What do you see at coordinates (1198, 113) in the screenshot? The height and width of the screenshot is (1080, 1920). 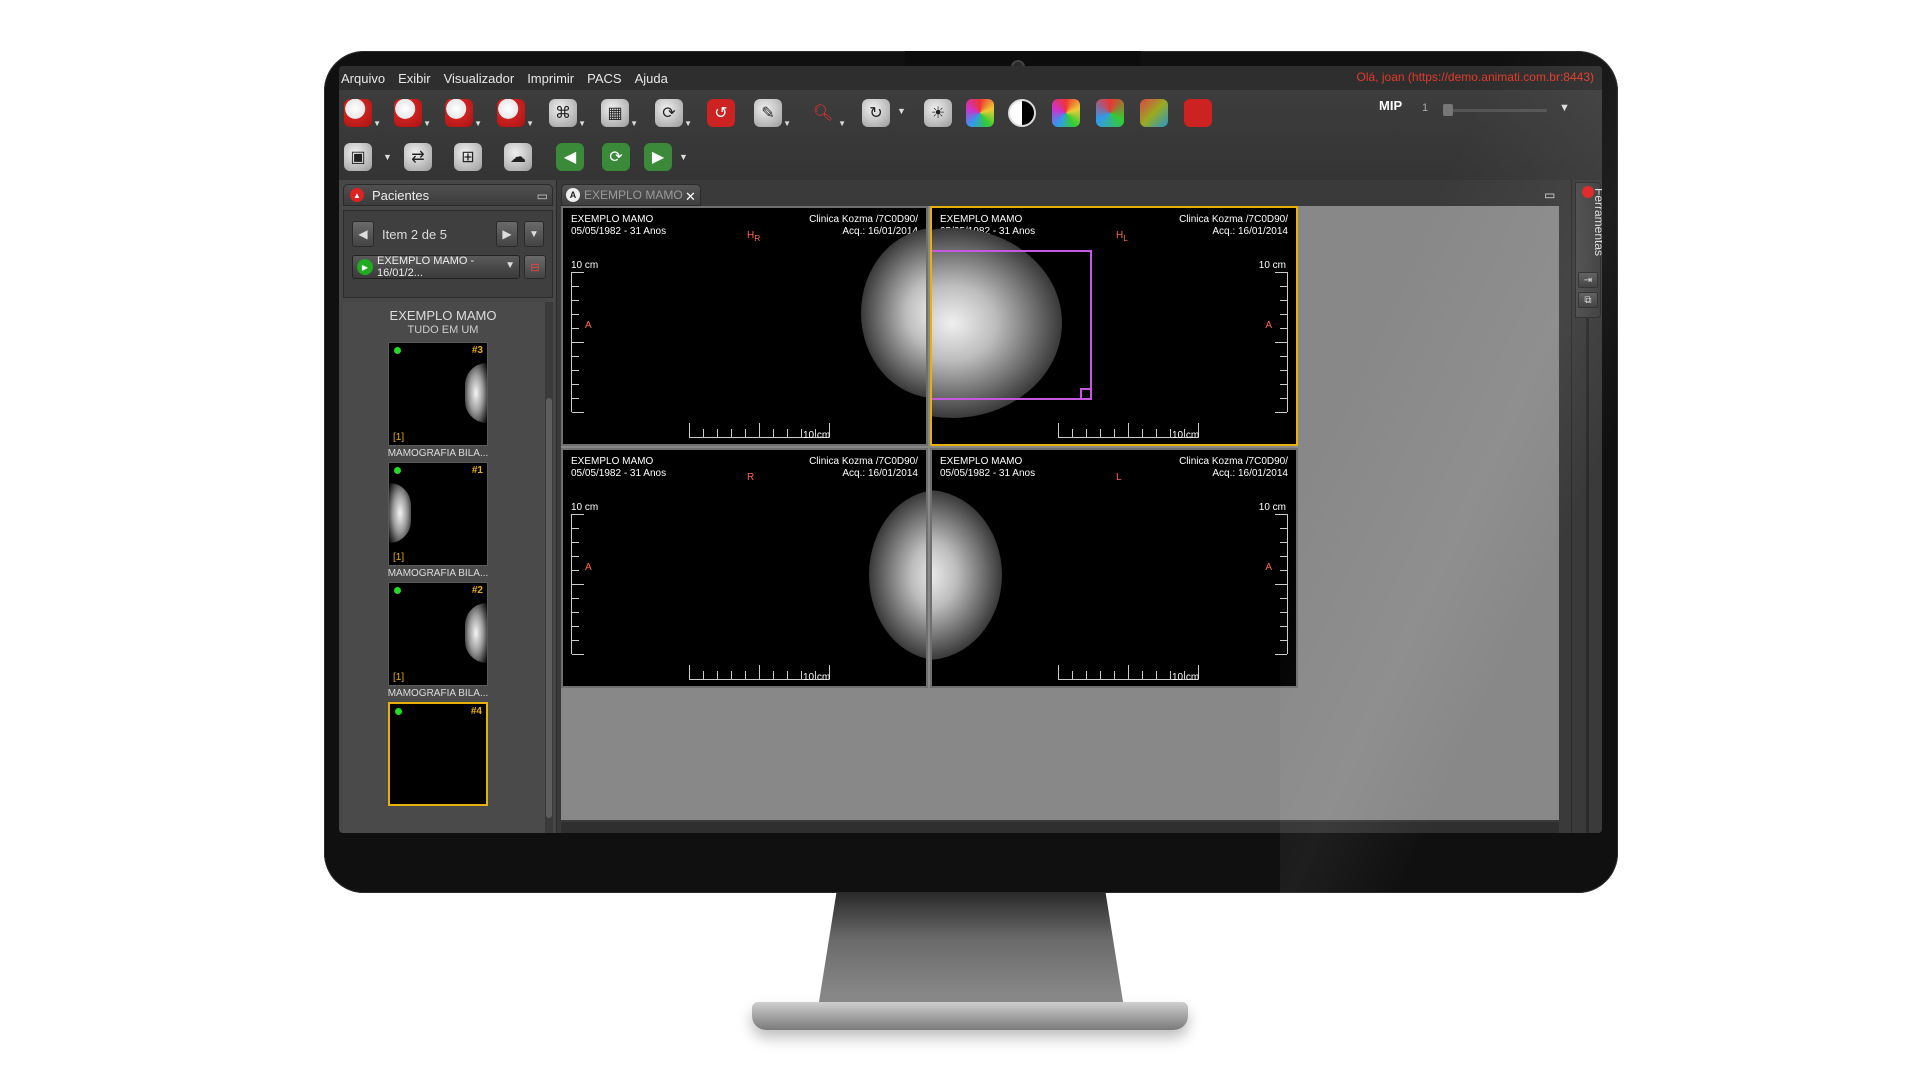 I see `mip-button` at bounding box center [1198, 113].